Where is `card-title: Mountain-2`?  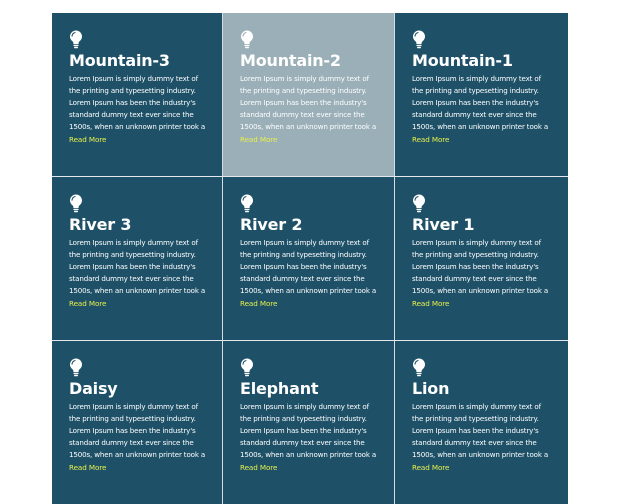 card-title: Mountain-2 is located at coordinates (290, 60).